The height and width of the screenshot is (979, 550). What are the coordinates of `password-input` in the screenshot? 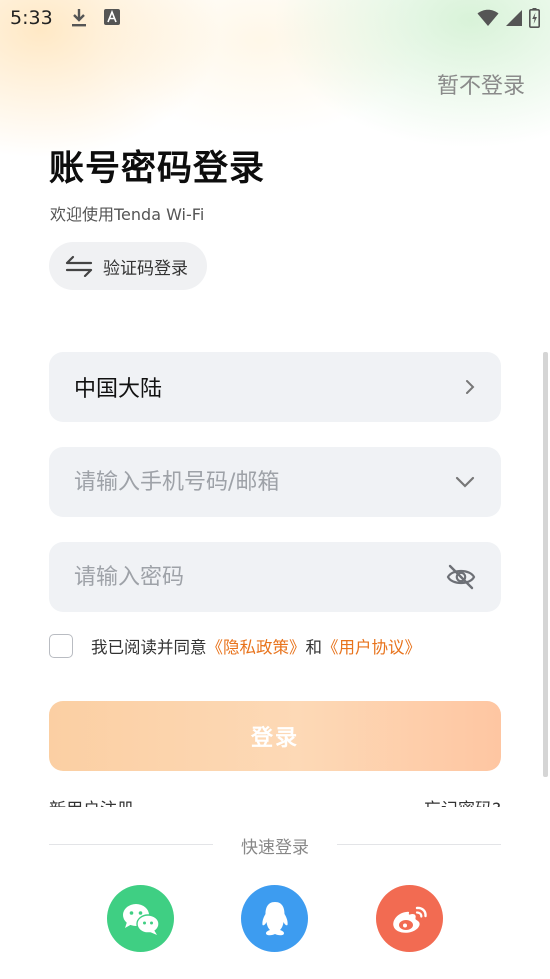 It's located at (260, 577).